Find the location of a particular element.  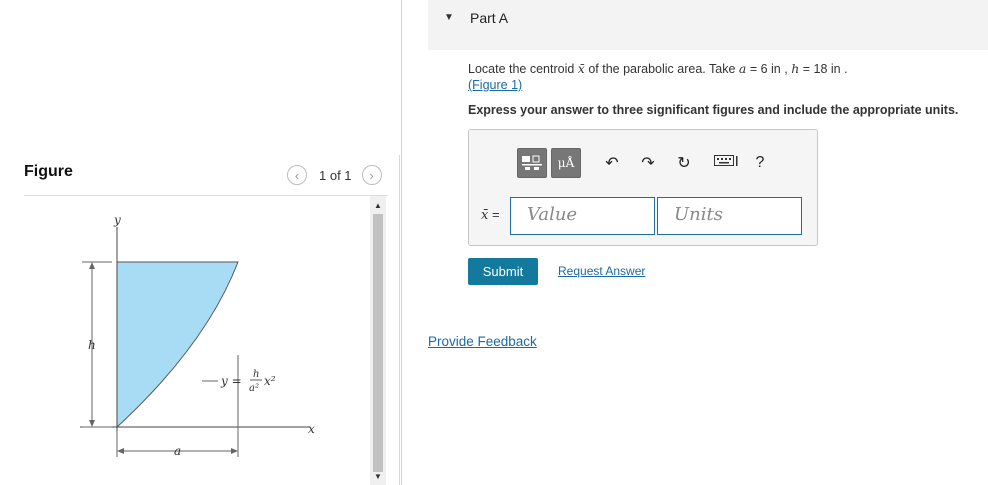

templates-button is located at coordinates (532, 163).